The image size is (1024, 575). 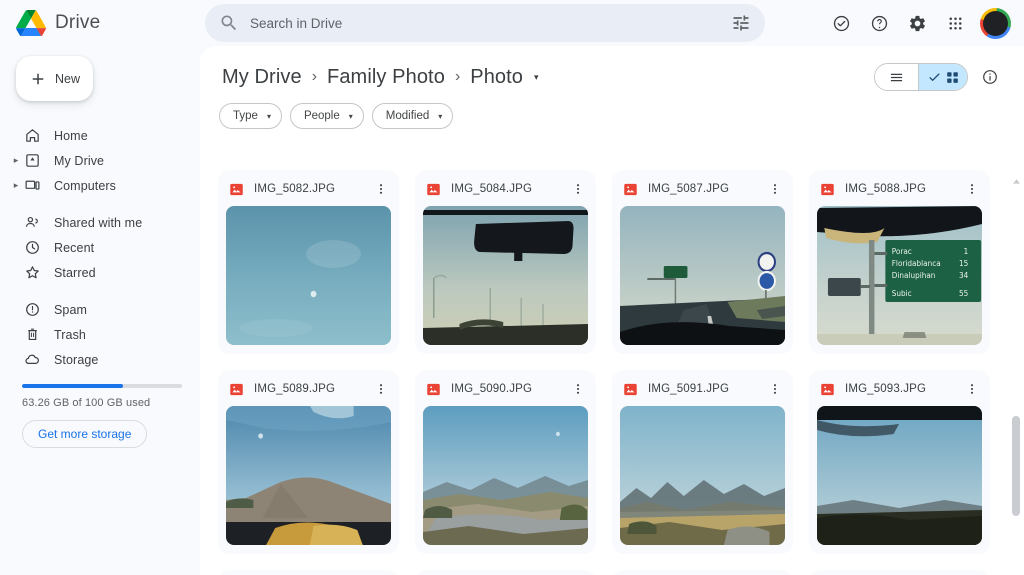 I want to click on sidebar-item-my-drive: ▸ My Drive, so click(x=93, y=160).